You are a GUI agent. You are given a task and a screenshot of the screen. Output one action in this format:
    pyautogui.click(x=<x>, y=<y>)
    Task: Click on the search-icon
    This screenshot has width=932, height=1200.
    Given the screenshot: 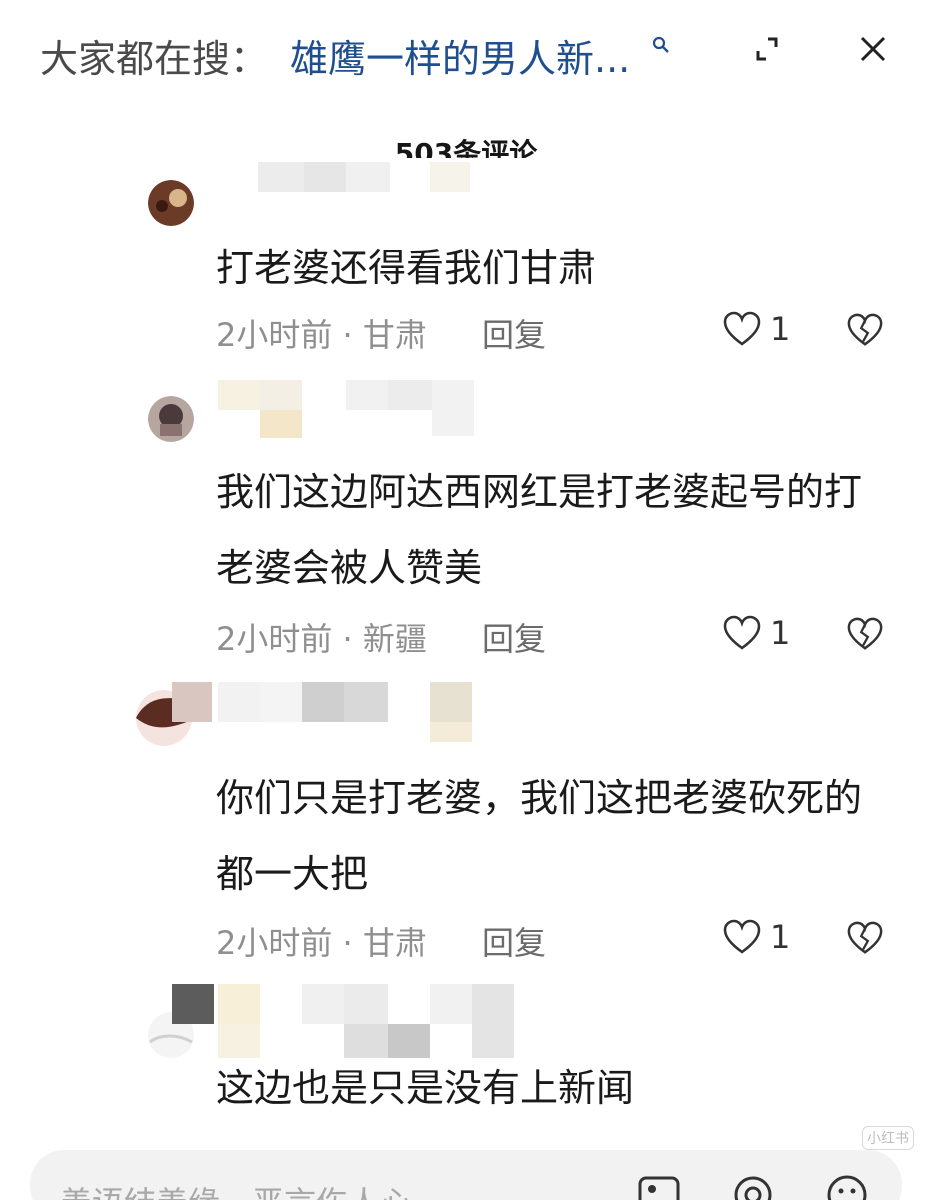 What is the action you would take?
    pyautogui.click(x=661, y=45)
    